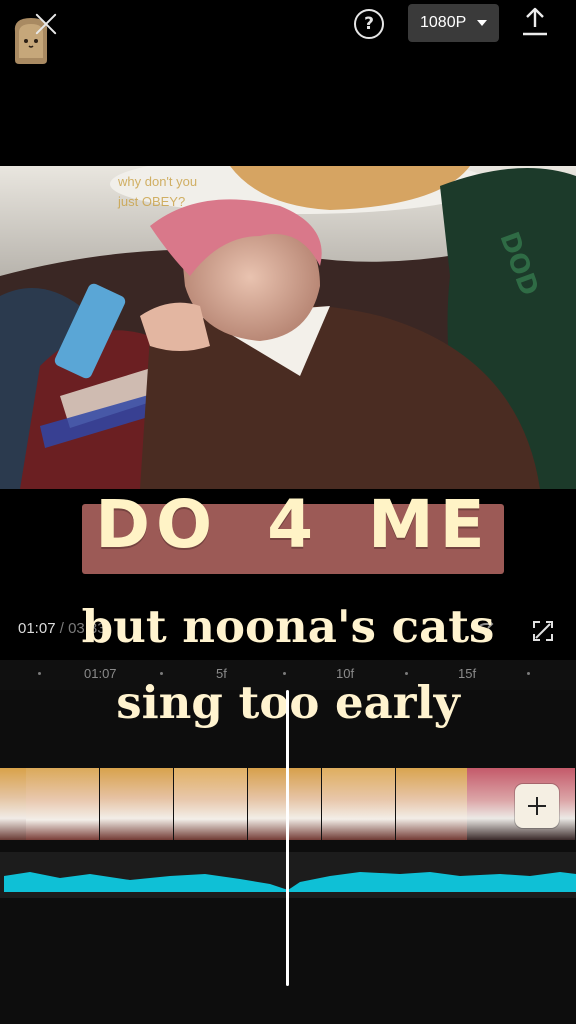  What do you see at coordinates (537, 806) in the screenshot?
I see `add-clip-button` at bounding box center [537, 806].